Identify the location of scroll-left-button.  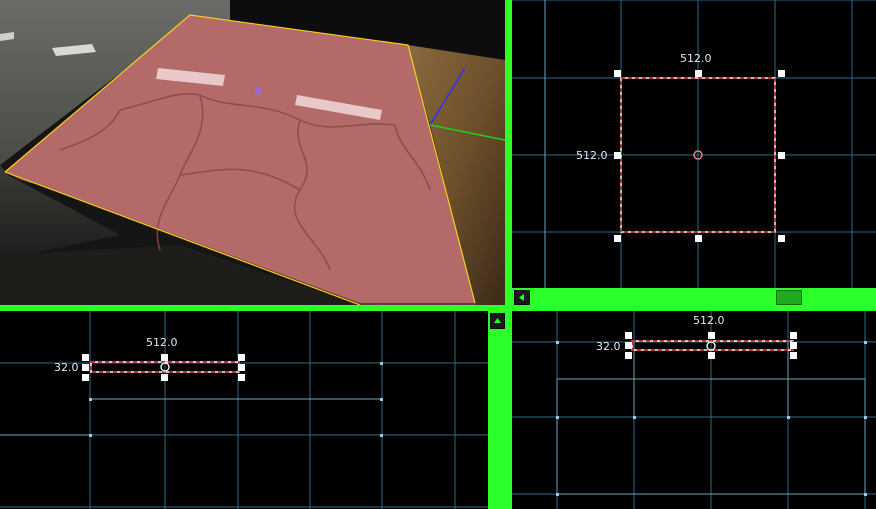
(522, 297).